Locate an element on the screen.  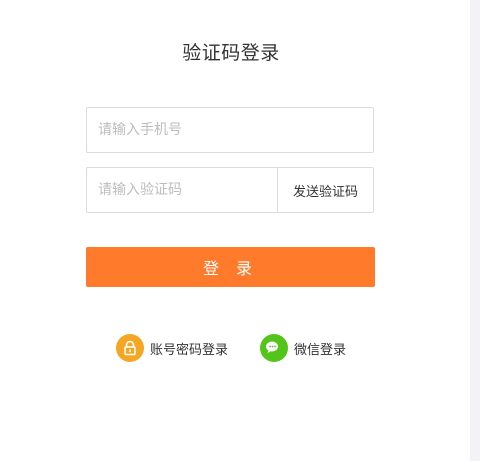
phone-input is located at coordinates (230, 130).